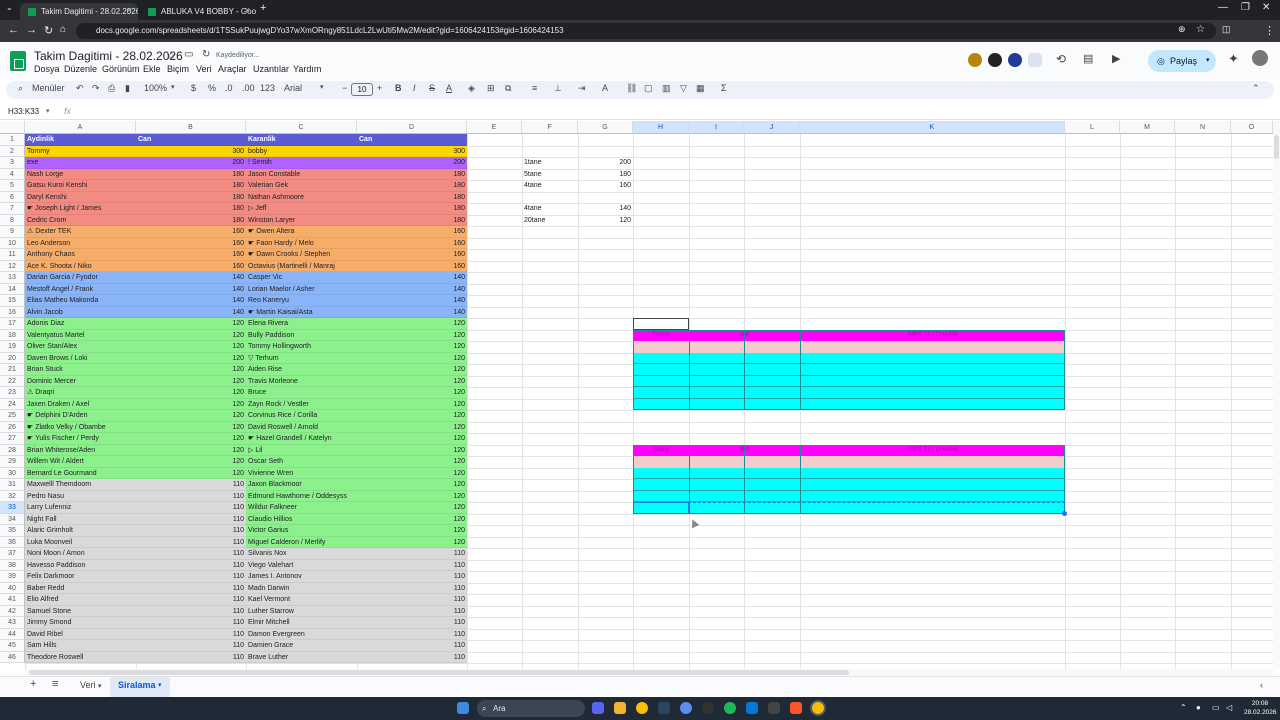 The width and height of the screenshot is (1280, 720). I want to click on player-name-cell: ☛ Owen Altera, so click(301, 232).